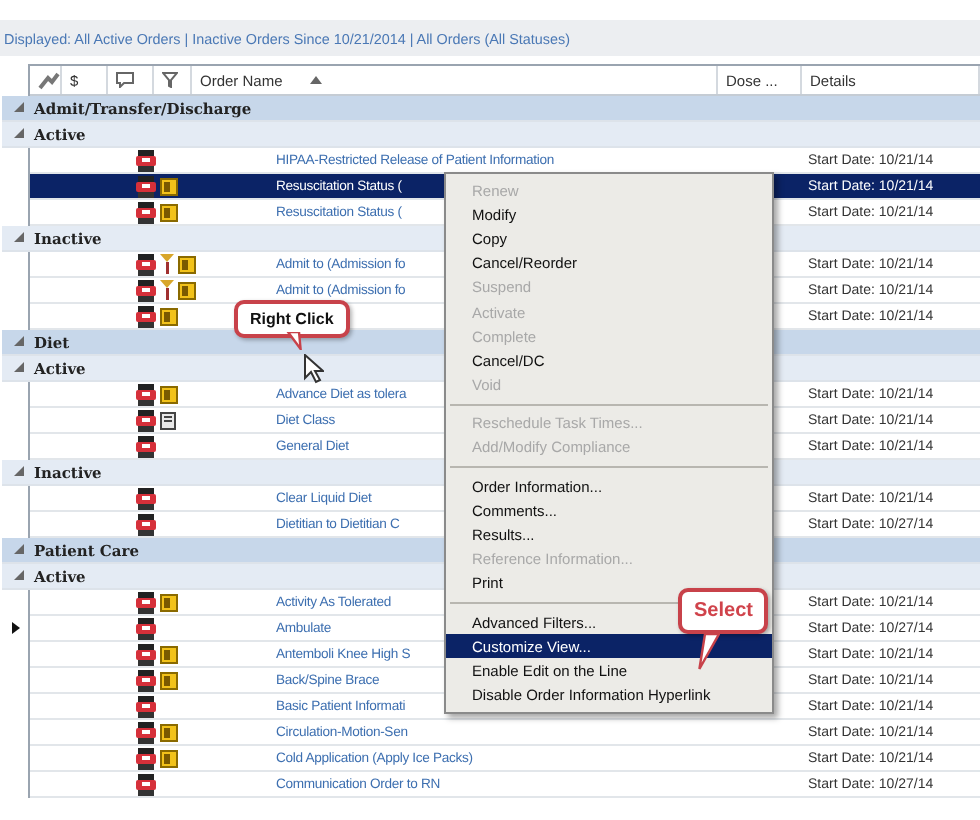 This screenshot has height=820, width=980. Describe the element at coordinates (723, 611) in the screenshot. I see `callout: Select` at that location.